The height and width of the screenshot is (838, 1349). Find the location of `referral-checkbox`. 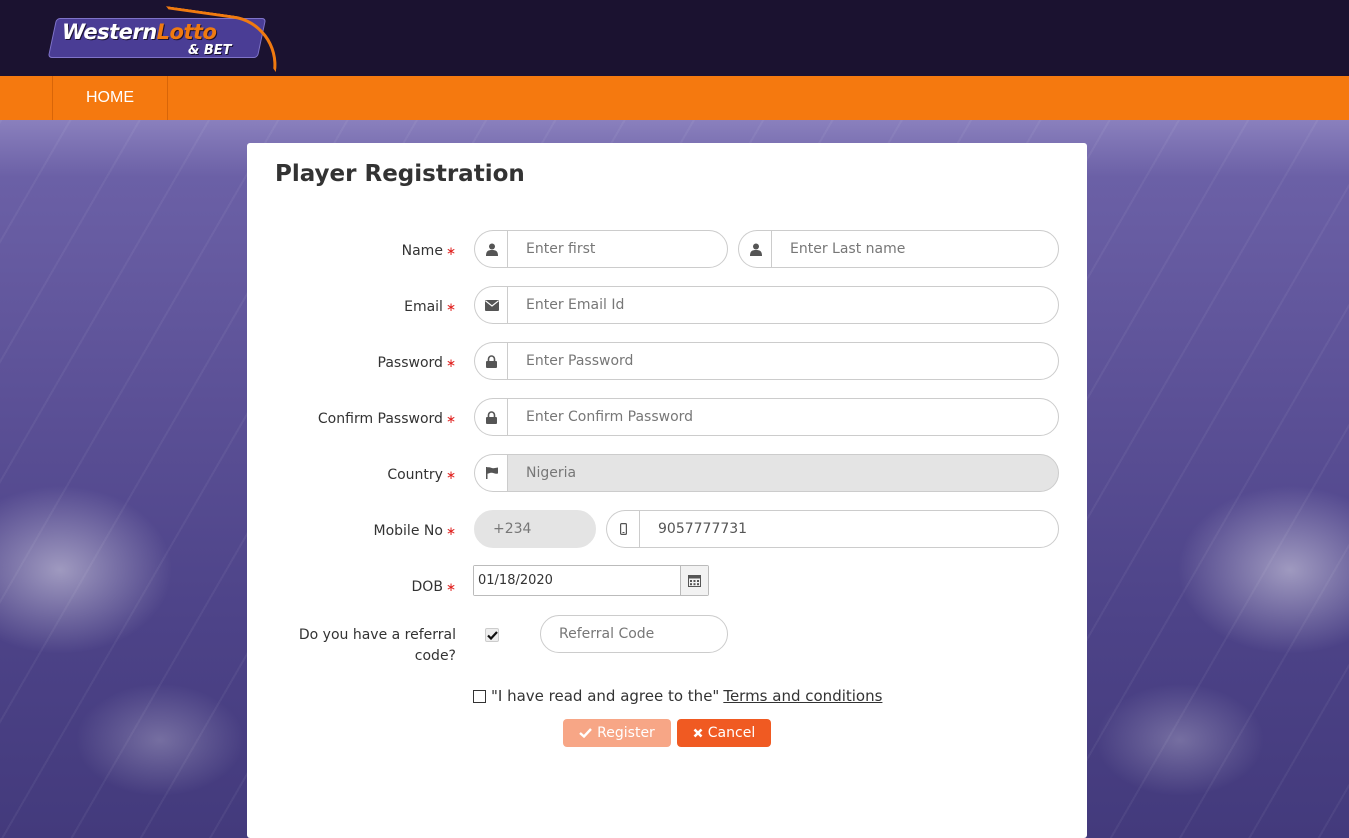

referral-checkbox is located at coordinates (492, 635).